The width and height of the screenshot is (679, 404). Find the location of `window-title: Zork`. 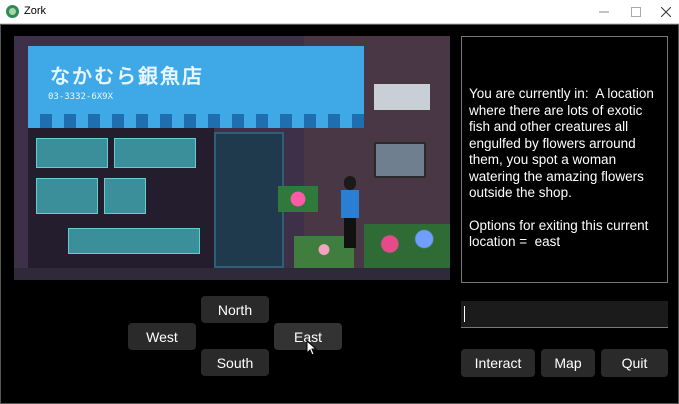

window-title: Zork is located at coordinates (35, 11).